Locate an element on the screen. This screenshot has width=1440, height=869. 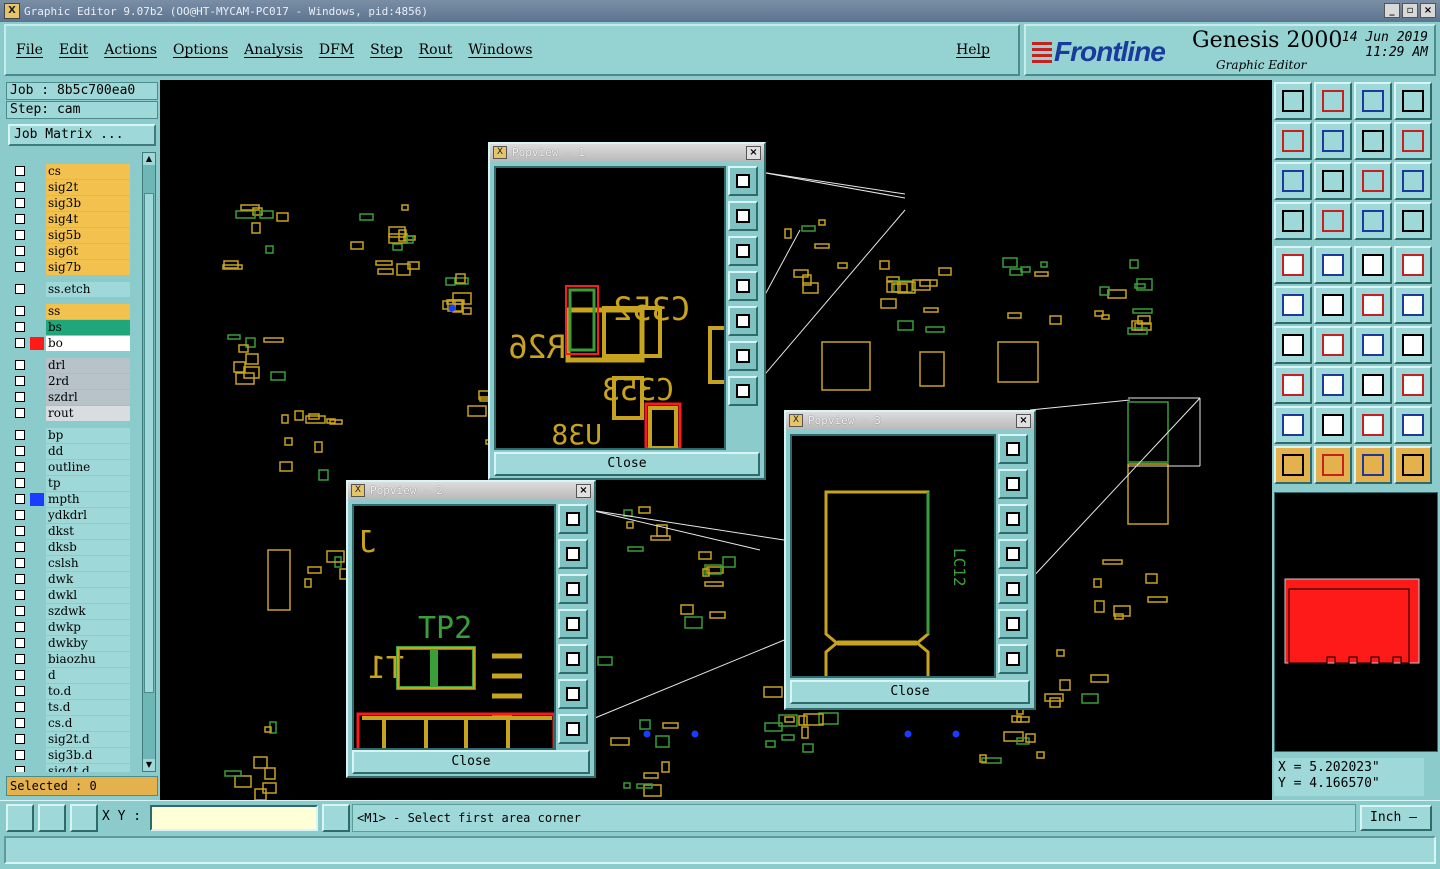
layer-row-dkst: dkst is located at coordinates (70, 531).